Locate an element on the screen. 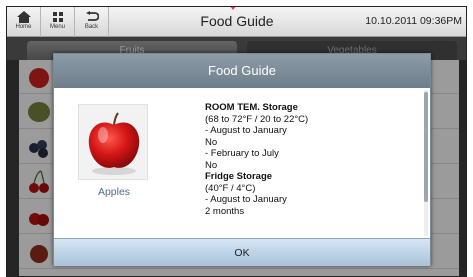  menu-grid-icon is located at coordinates (57, 17).